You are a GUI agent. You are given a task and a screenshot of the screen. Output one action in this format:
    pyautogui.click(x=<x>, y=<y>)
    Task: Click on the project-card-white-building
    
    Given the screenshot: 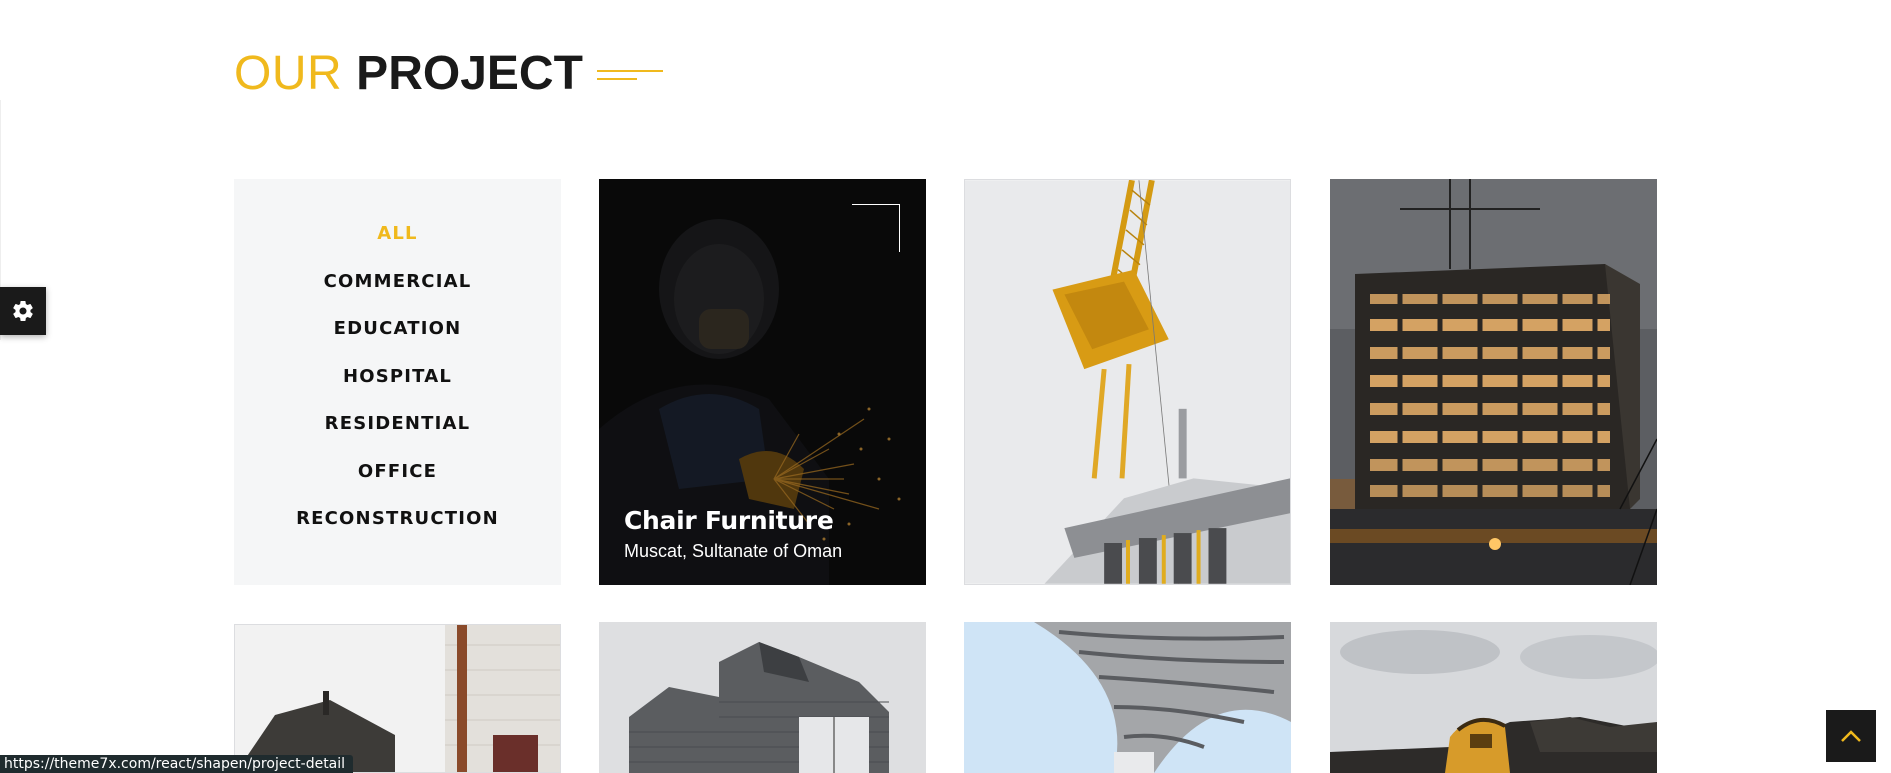 What is the action you would take?
    pyautogui.click(x=397, y=698)
    